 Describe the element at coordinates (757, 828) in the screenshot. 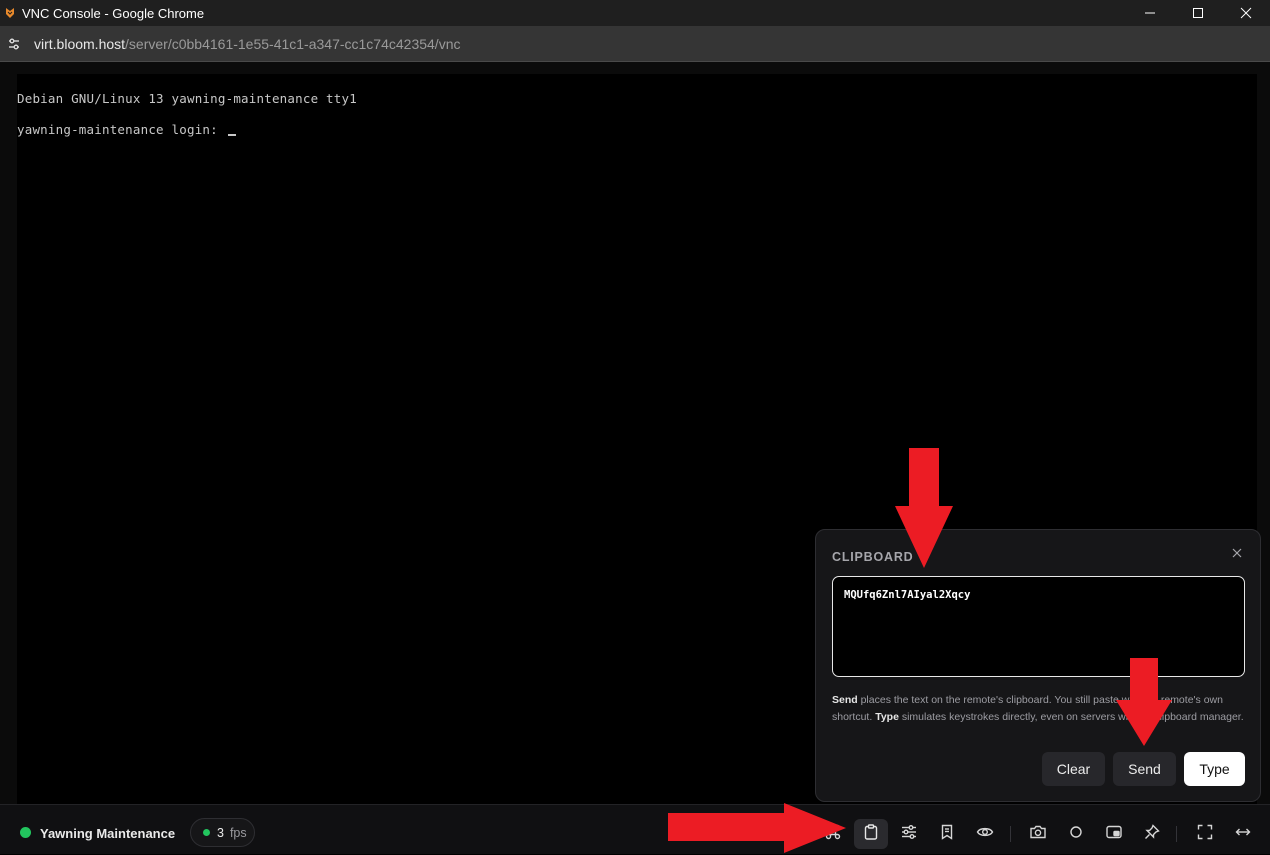

I see `annotation-arrow-right-toolbar` at that location.